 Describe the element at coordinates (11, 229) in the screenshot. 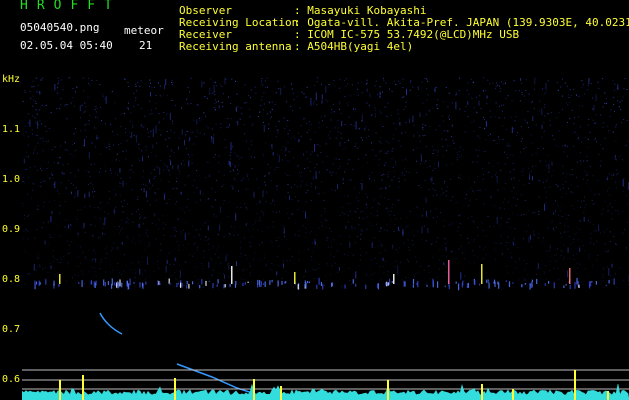

I see `y-tick-0.9: 0.9` at that location.